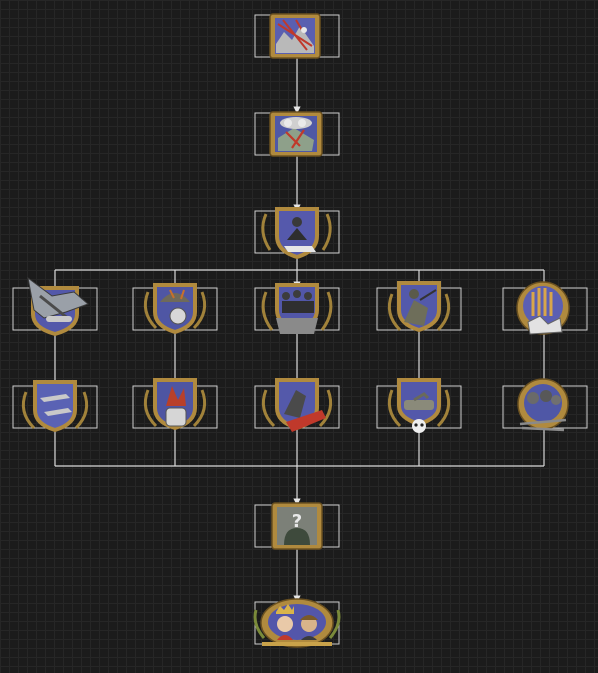  I want to click on fighter-planes-icon, so click(55, 406).